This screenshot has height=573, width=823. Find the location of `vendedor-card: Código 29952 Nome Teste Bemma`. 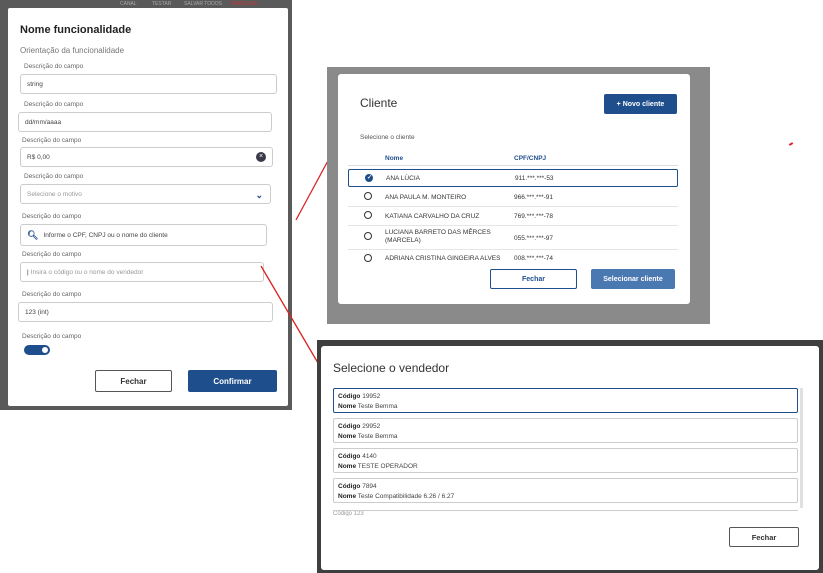

vendedor-card: Código 29952 Nome Teste Bemma is located at coordinates (565, 430).